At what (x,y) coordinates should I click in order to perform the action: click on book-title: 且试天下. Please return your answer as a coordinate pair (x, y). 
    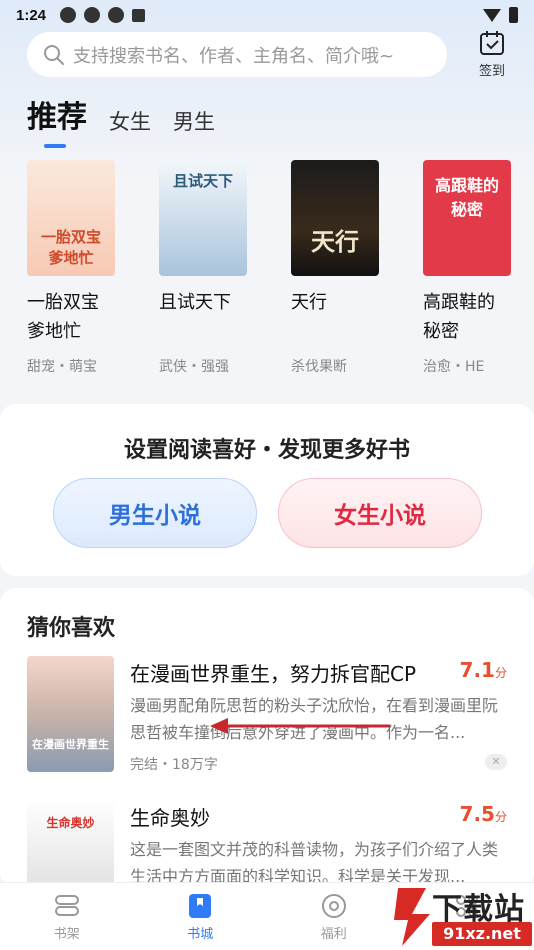
    Looking at the image, I should click on (195, 302).